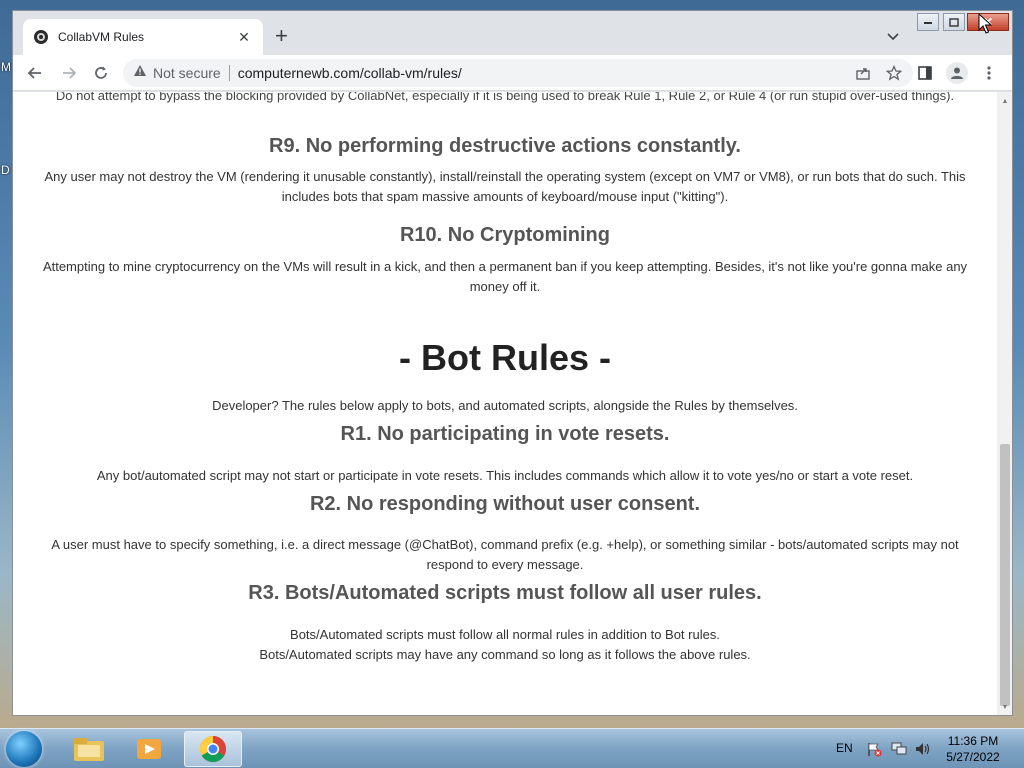  I want to click on clock-time: 11:36 PM, so click(973, 741).